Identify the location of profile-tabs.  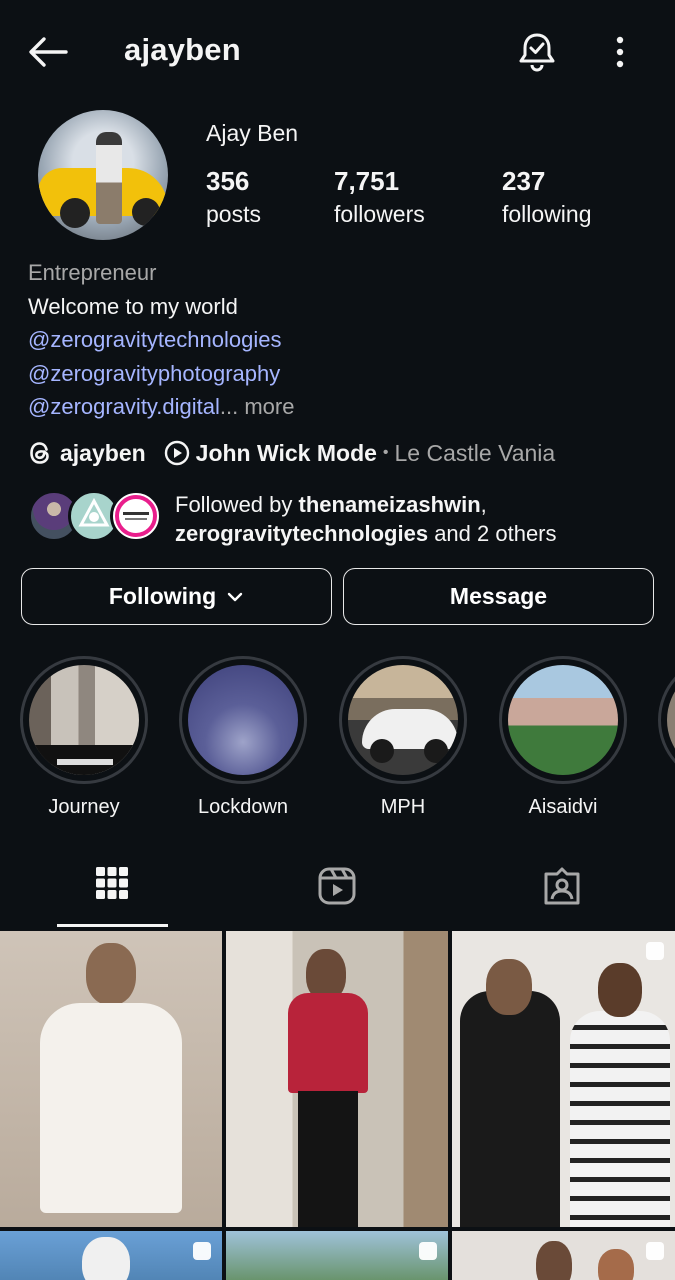
(337, 890).